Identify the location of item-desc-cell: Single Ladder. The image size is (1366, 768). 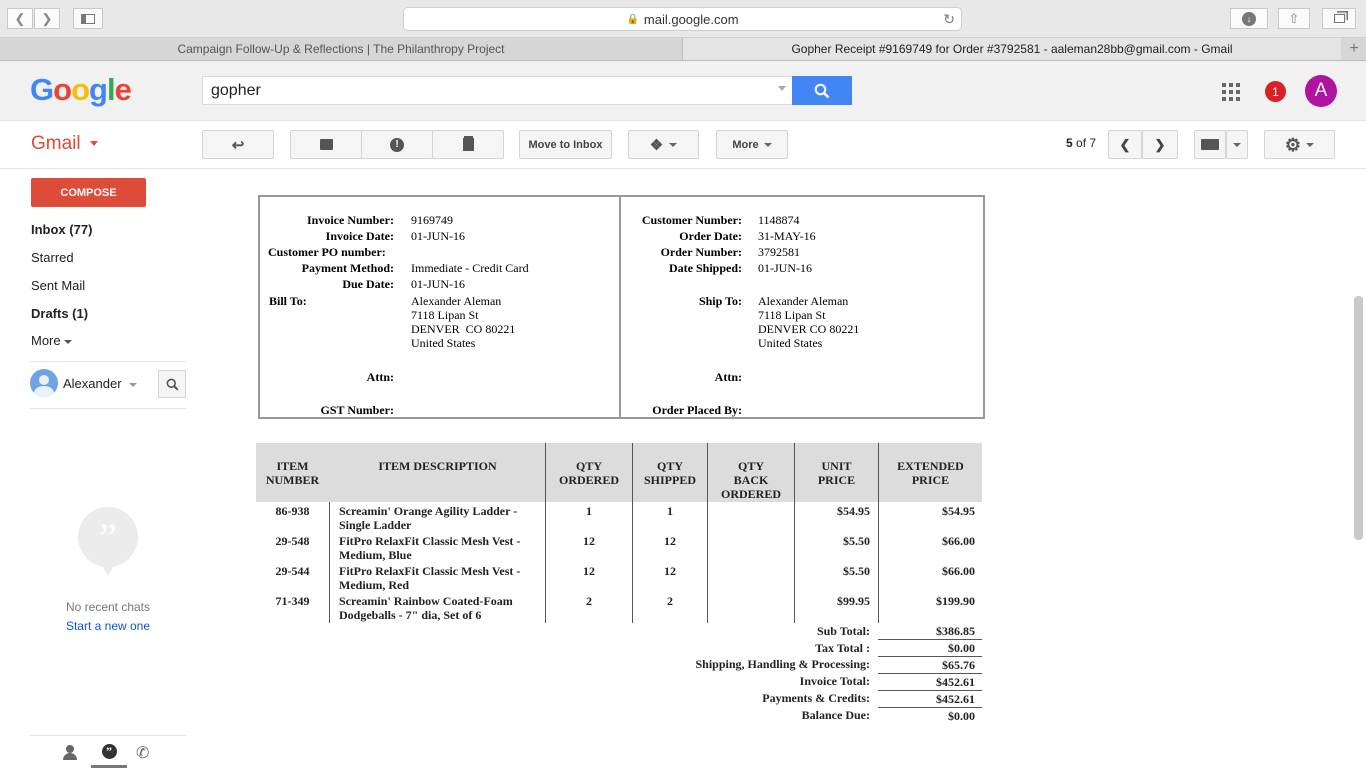
(375, 525).